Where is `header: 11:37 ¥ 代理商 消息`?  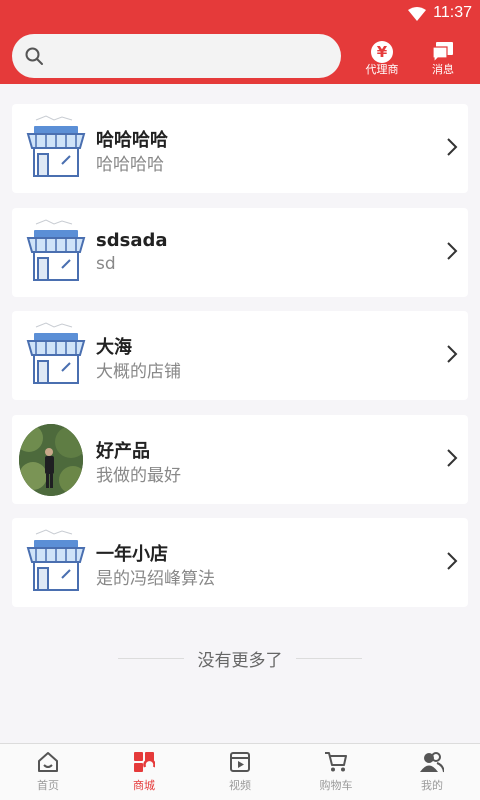 header: 11:37 ¥ 代理商 消息 is located at coordinates (240, 42).